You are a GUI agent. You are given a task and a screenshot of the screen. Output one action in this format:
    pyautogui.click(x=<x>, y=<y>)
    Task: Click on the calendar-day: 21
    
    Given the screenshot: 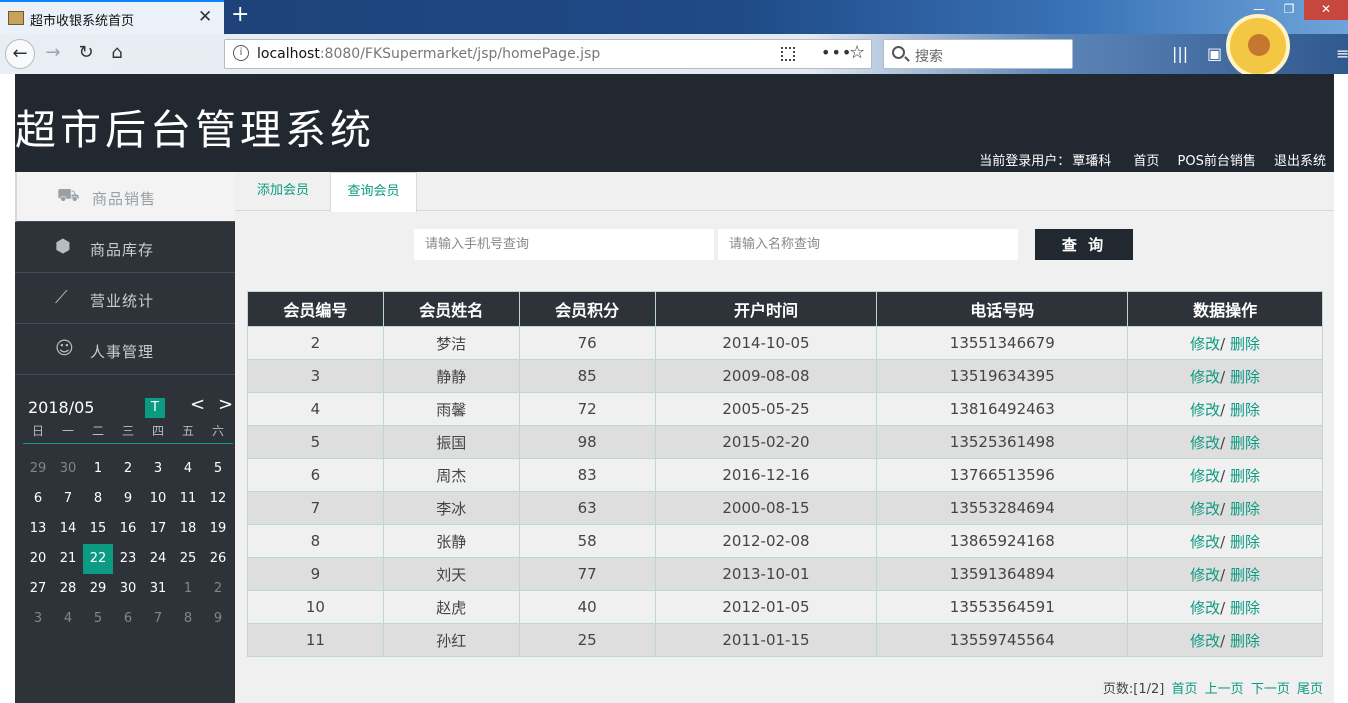 What is the action you would take?
    pyautogui.click(x=68, y=559)
    